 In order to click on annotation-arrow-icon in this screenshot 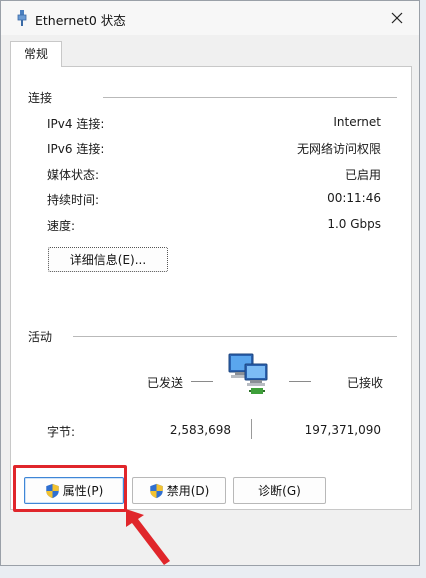, I will do `click(148, 537)`.